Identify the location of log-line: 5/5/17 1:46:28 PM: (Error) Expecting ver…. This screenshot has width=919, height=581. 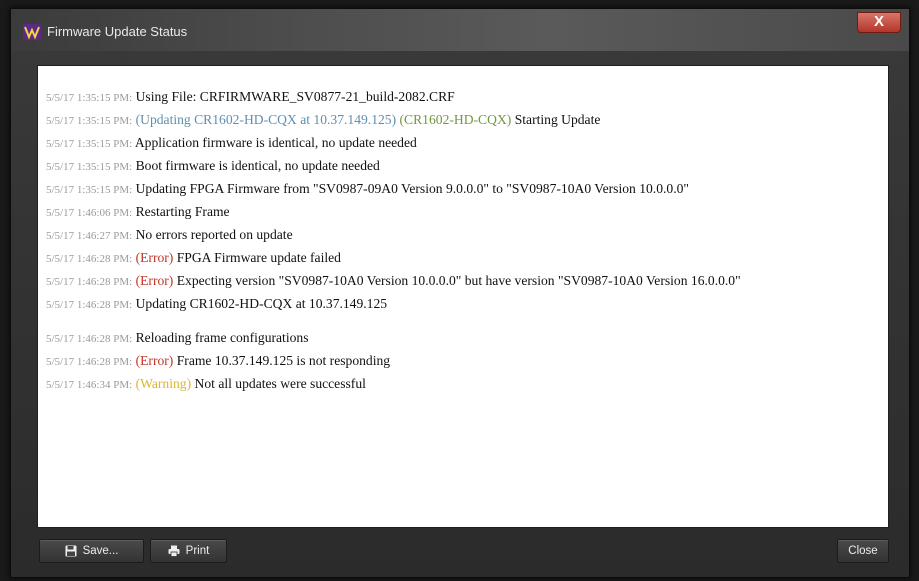
(446, 281).